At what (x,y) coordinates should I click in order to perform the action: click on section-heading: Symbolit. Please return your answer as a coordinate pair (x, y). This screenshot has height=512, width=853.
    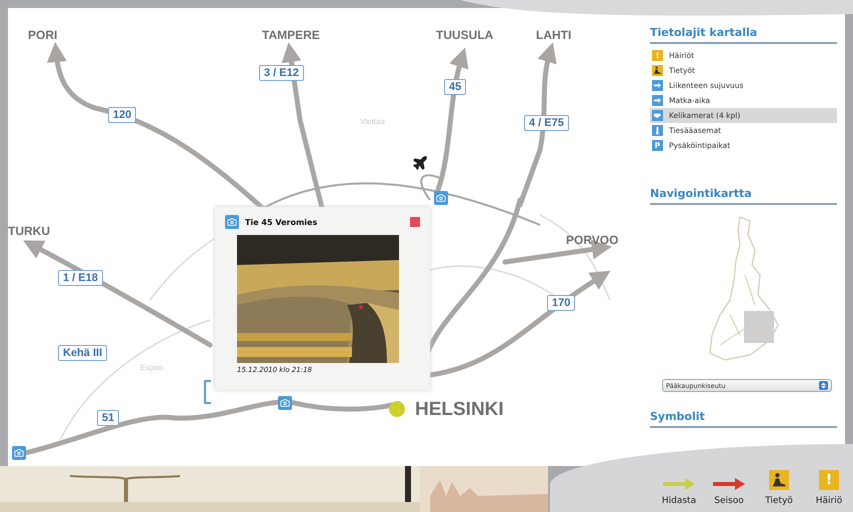
    Looking at the image, I should click on (743, 419).